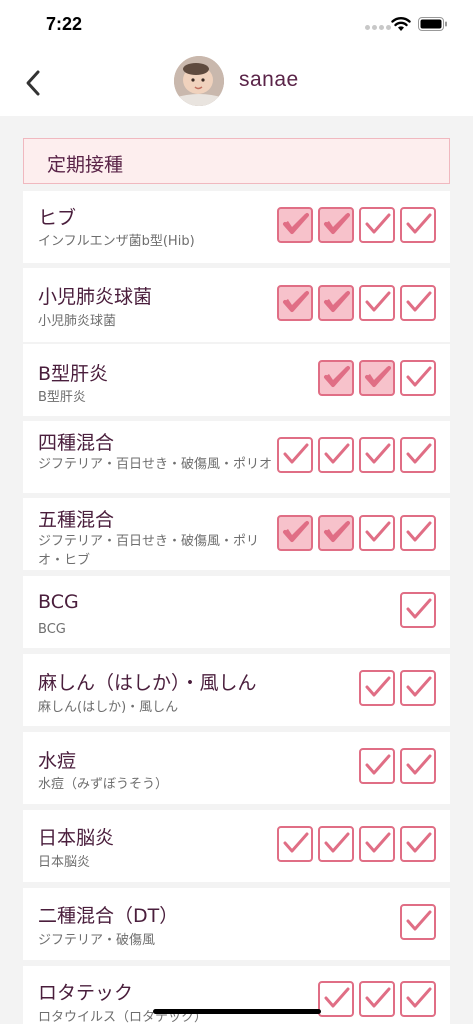 This screenshot has height=1024, width=473. Describe the element at coordinates (401, 24) in the screenshot. I see `wifi-icon` at that location.